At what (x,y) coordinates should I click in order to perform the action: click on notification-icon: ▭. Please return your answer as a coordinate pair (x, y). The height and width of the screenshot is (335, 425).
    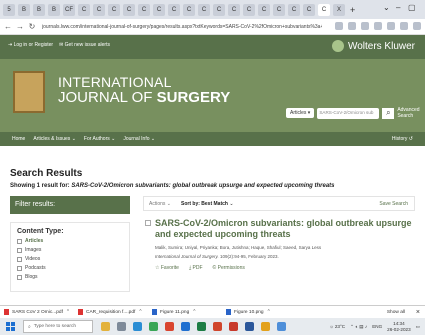
    Looking at the image, I should click on (418, 327).